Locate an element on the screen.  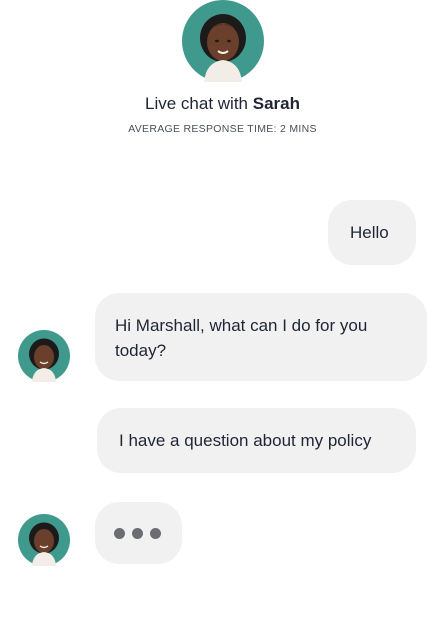
chat-title: Live chat with Sarah is located at coordinates (222, 104).